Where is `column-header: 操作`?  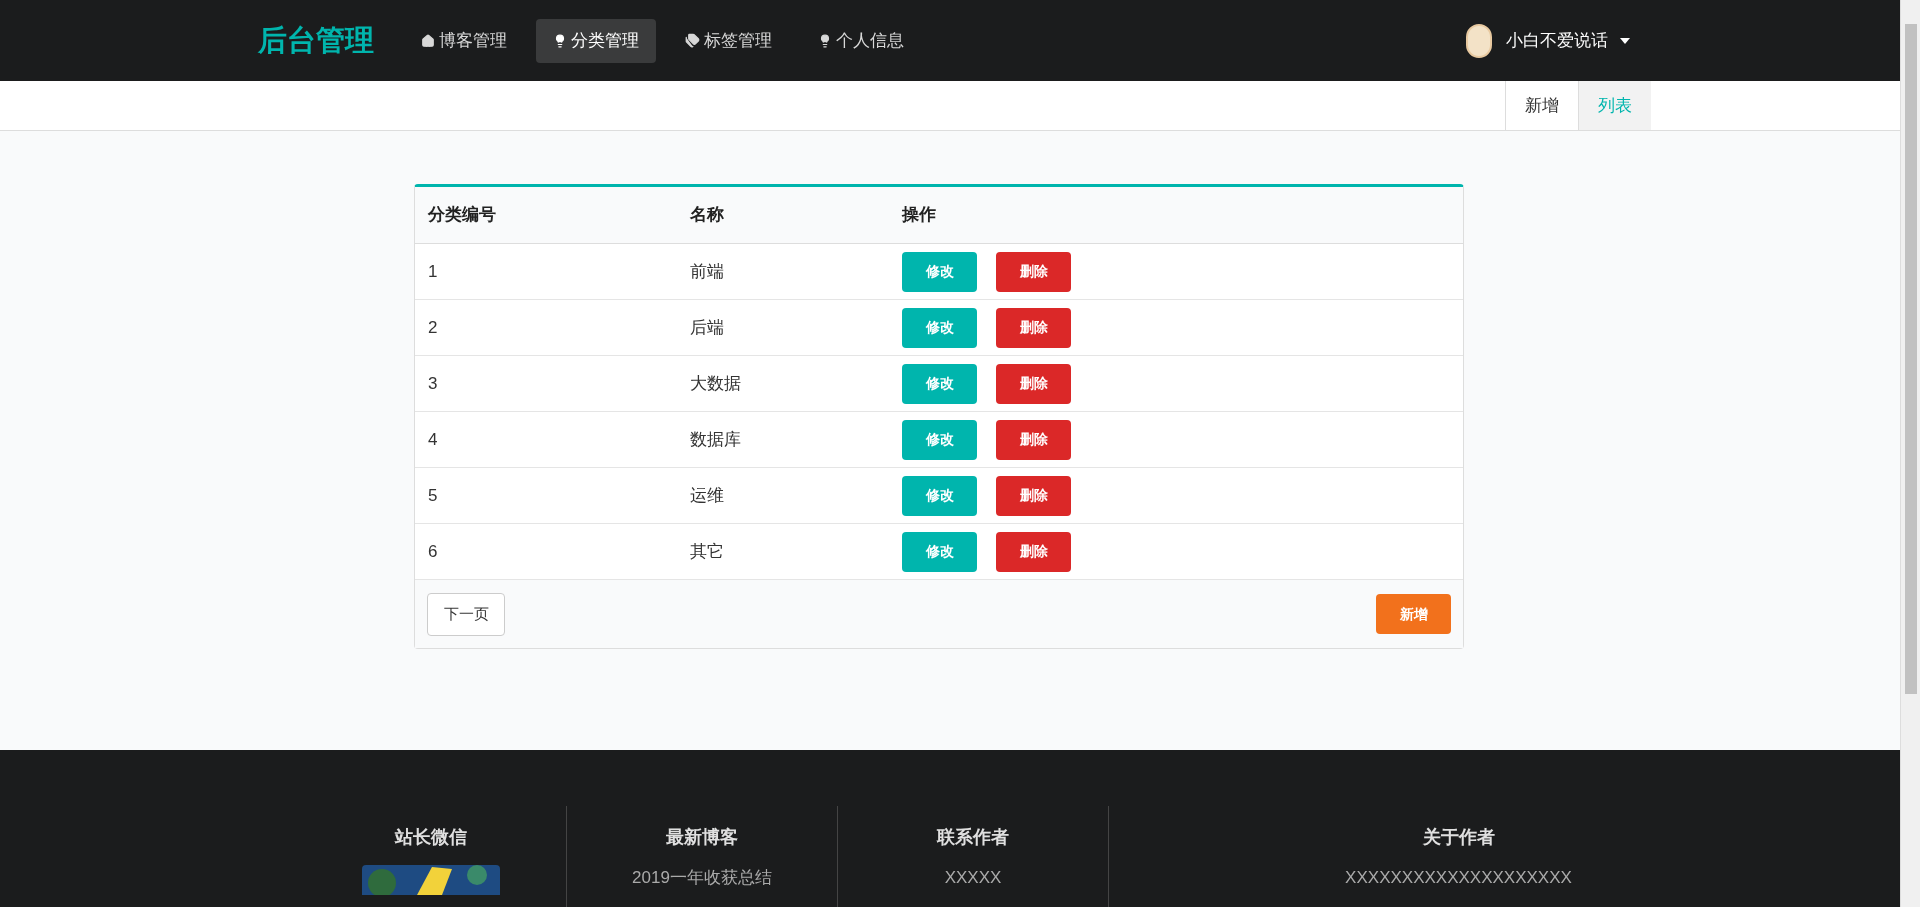
column-header: 操作 is located at coordinates (919, 215).